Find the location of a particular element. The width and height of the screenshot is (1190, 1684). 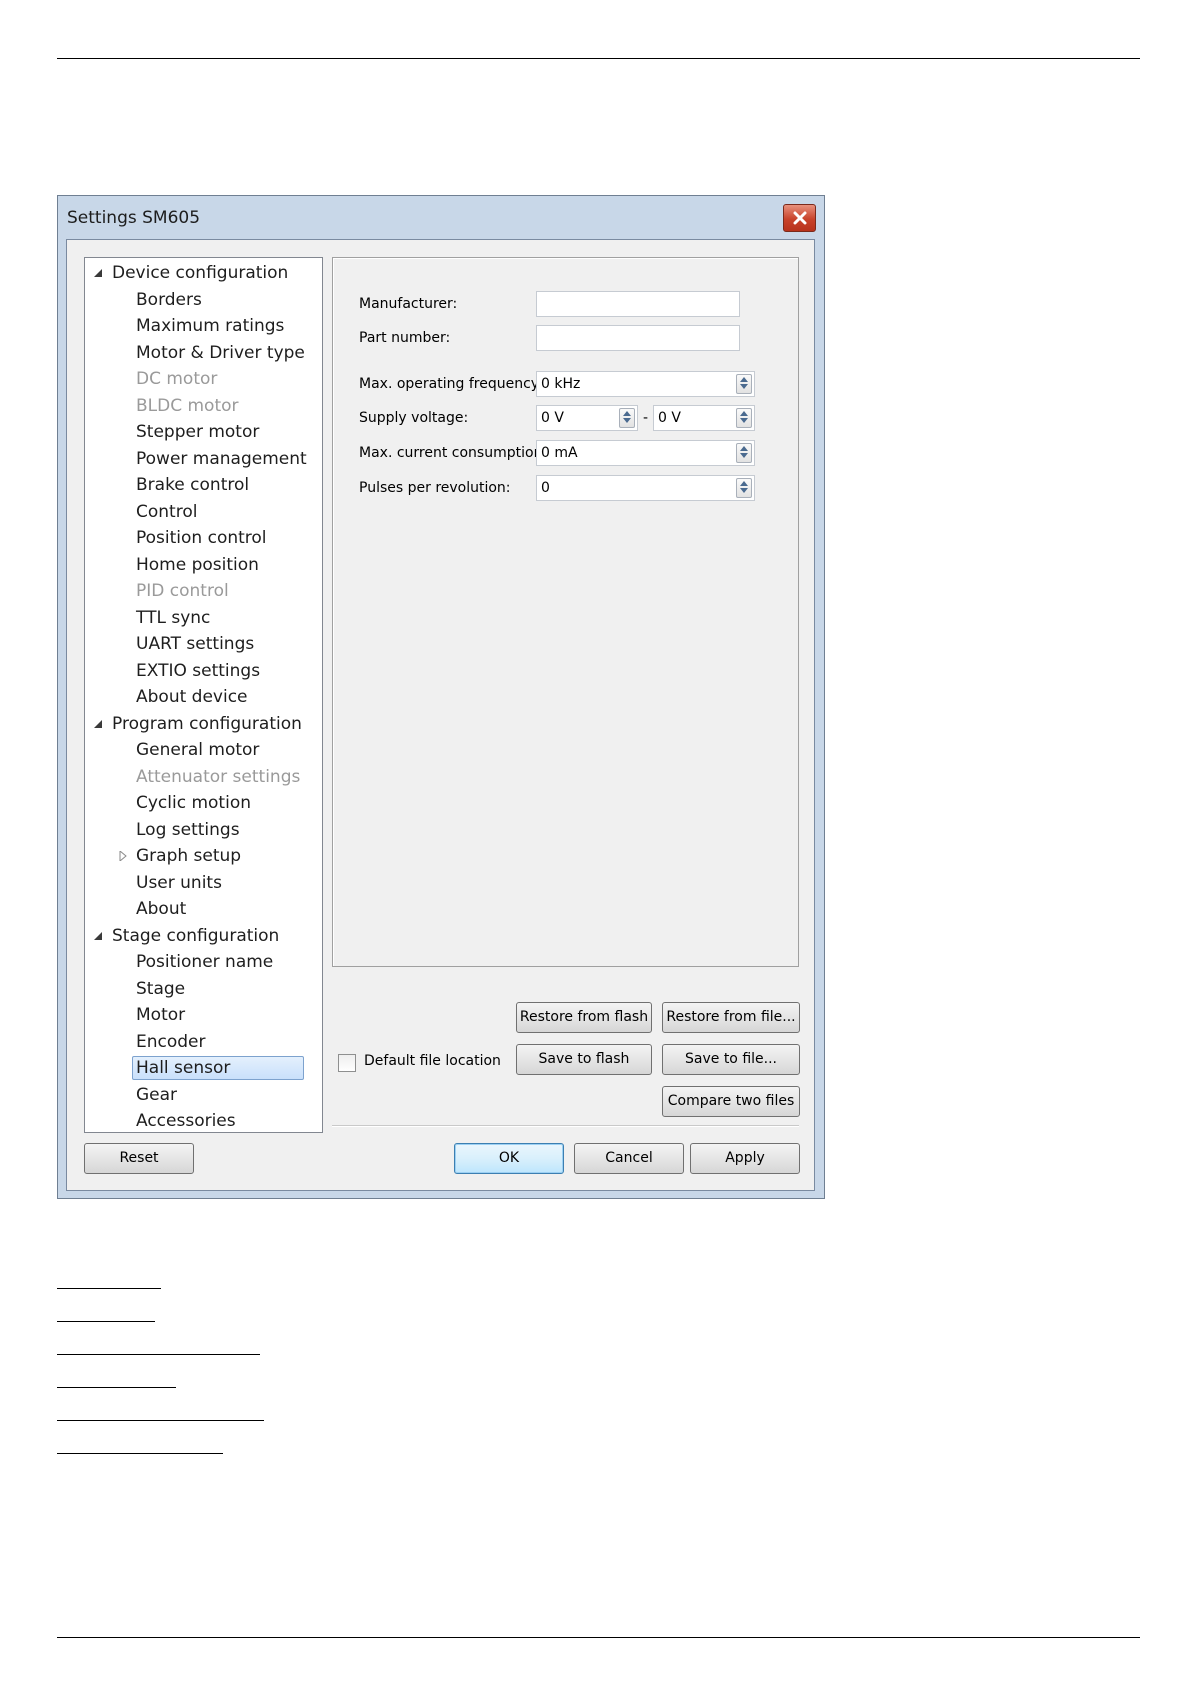

restore-from-flash-button: Restore from flash is located at coordinates (584, 1017).